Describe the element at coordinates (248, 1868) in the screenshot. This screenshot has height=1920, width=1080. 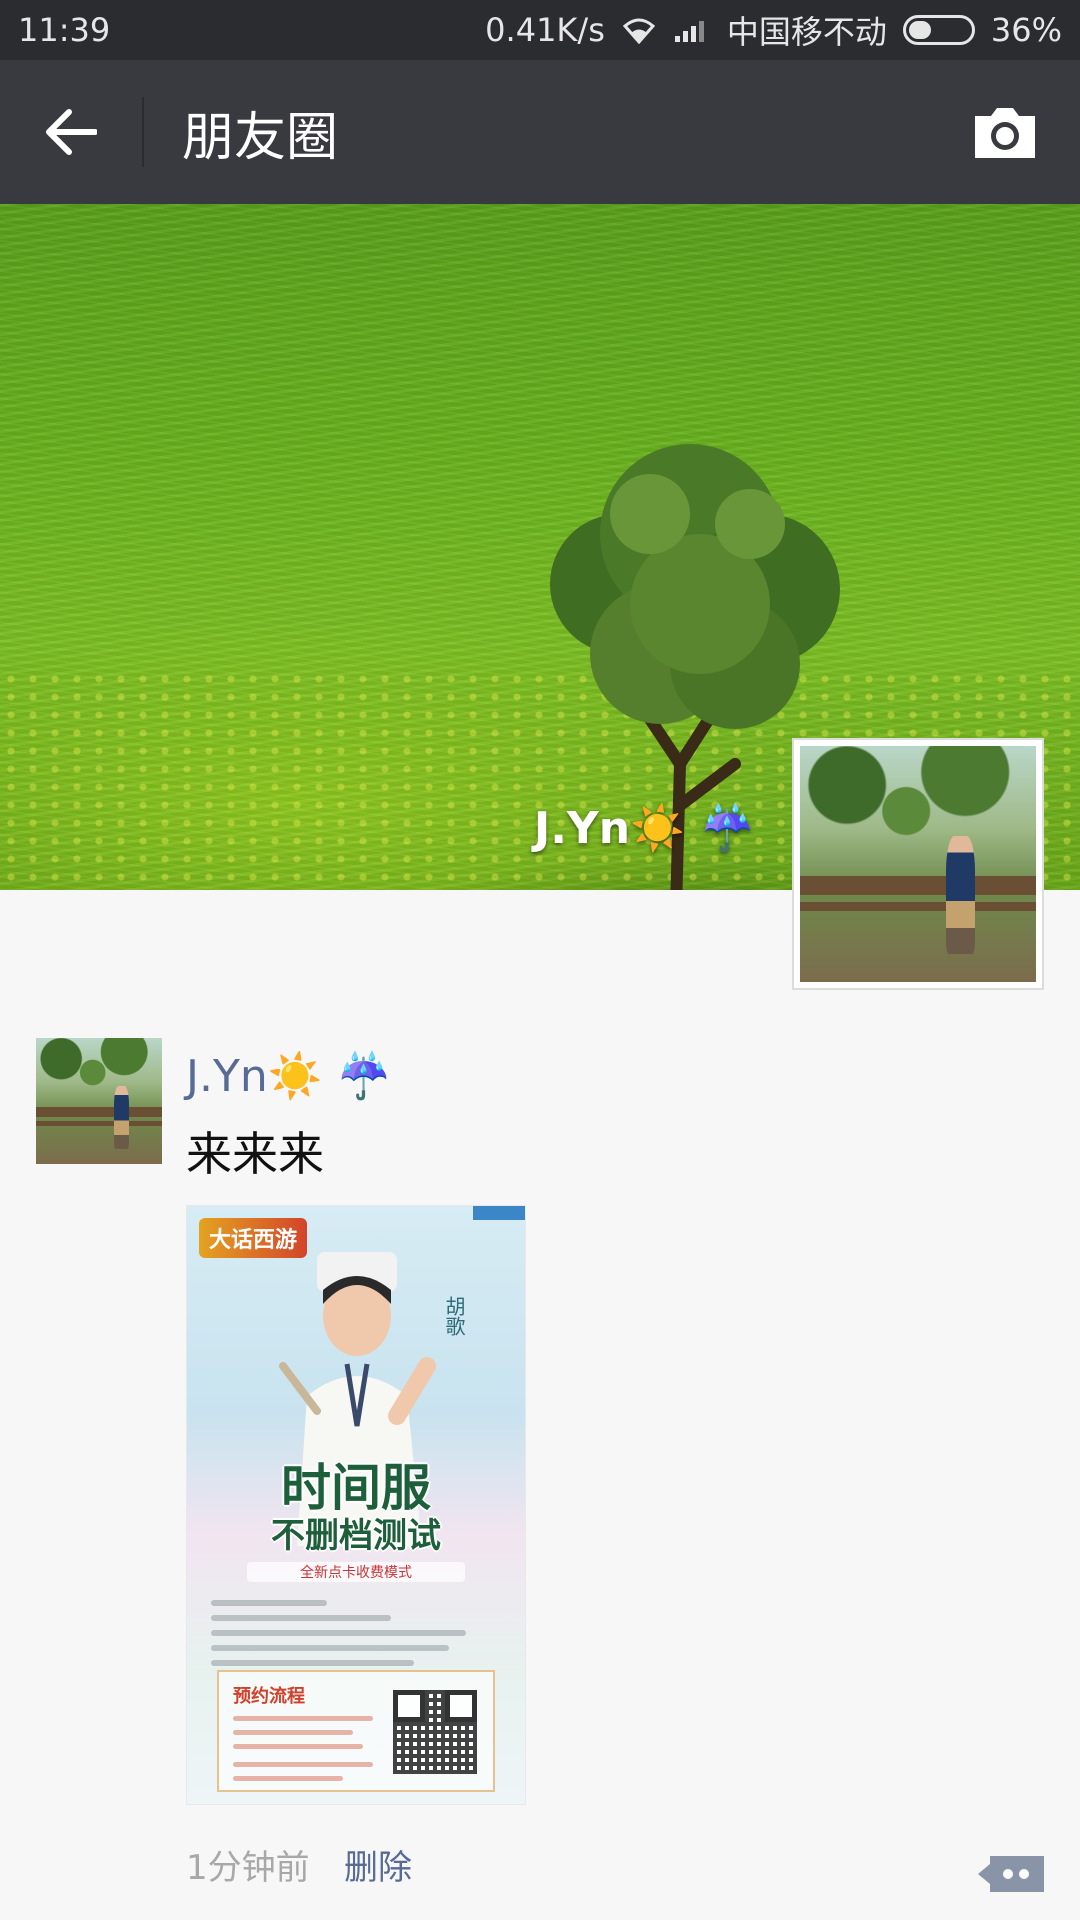
I see `post-timestamp: 1分钟前` at that location.